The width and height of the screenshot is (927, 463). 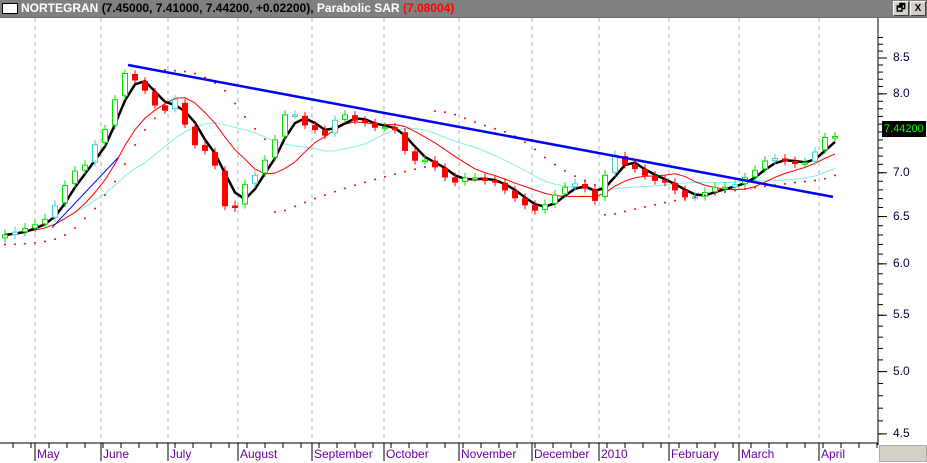 I want to click on x-tick-label: March, so click(x=758, y=454).